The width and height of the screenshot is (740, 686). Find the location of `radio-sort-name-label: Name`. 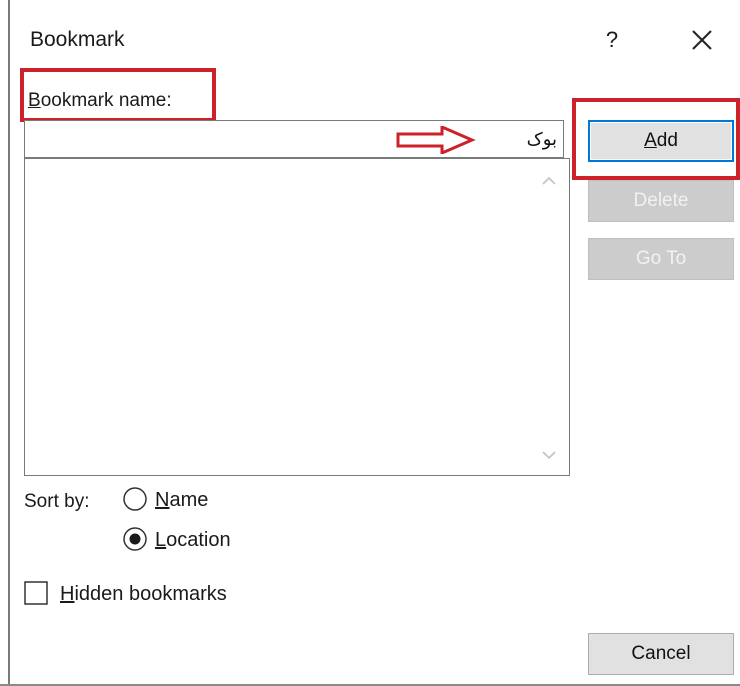

radio-sort-name-label: Name is located at coordinates (181, 500).